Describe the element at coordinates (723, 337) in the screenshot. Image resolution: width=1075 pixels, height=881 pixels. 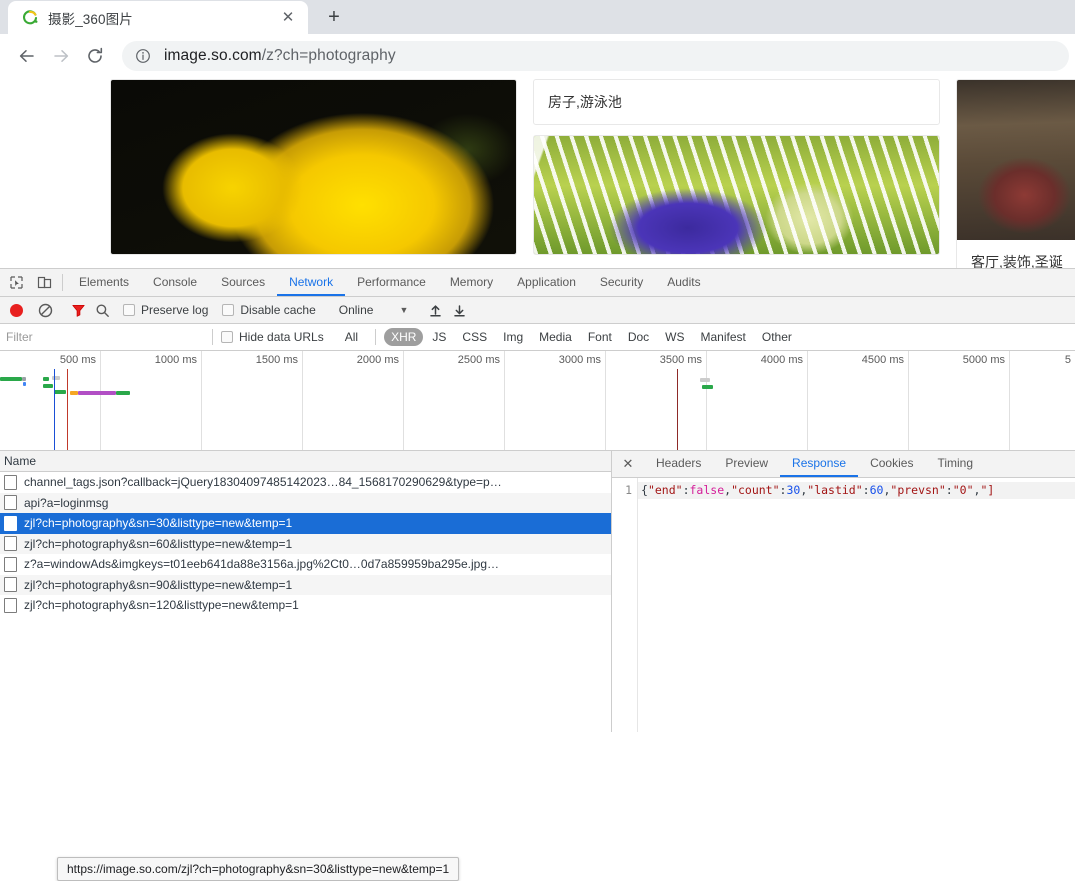
I see `filter-type-manifest: Manifest` at that location.